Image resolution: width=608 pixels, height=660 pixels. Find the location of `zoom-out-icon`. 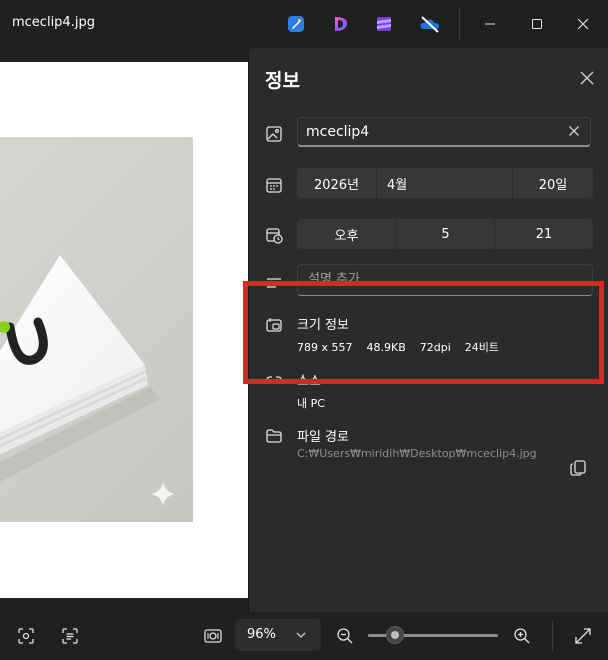

zoom-out-icon is located at coordinates (345, 636).